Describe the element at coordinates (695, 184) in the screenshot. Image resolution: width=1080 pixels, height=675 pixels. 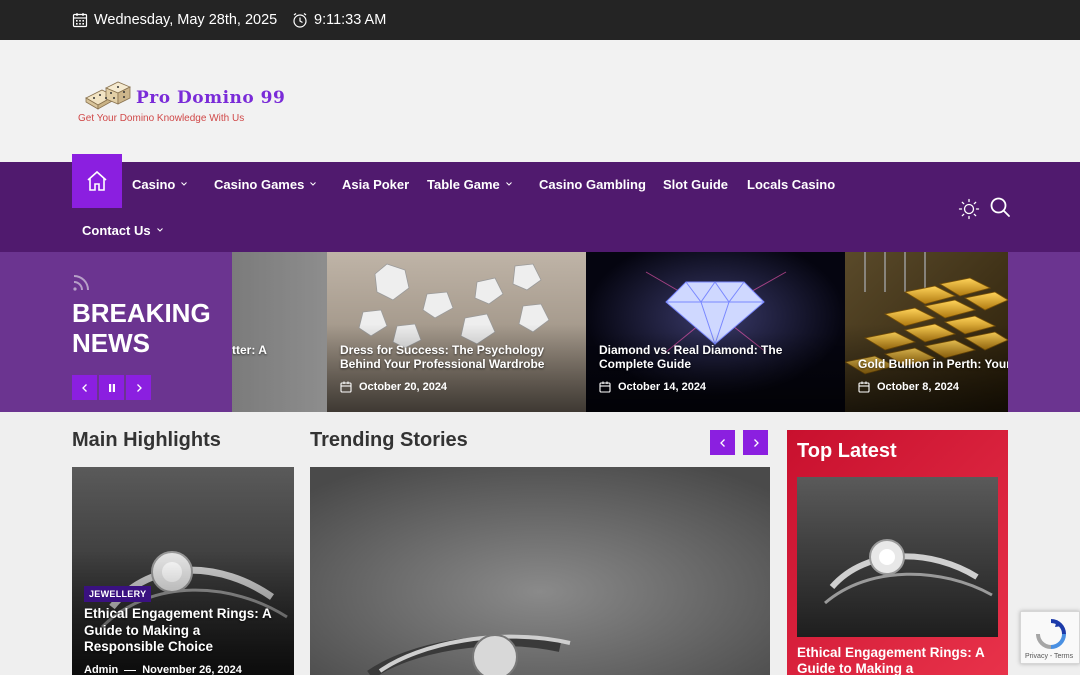
I see `nav-item-slot-guide: Slot Guide` at that location.